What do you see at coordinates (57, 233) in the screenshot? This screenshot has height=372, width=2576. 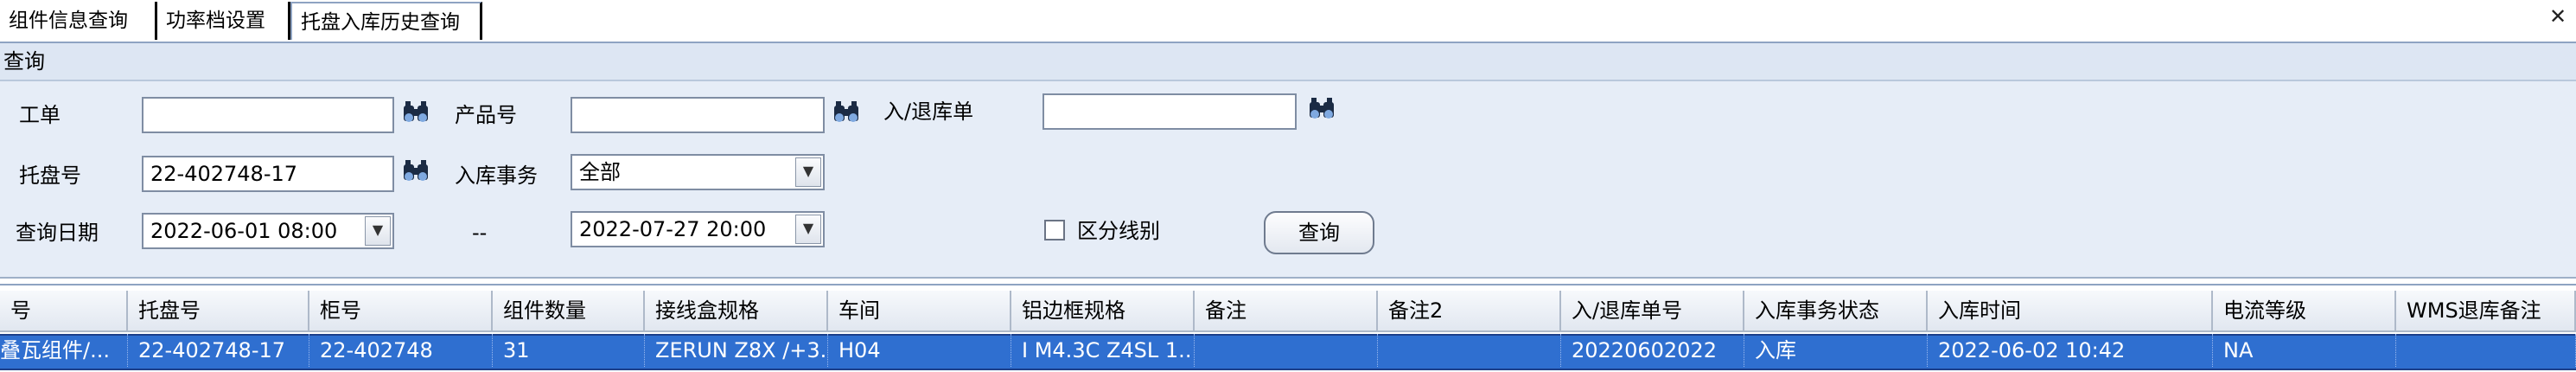 I see `date-label: 查询日期` at bounding box center [57, 233].